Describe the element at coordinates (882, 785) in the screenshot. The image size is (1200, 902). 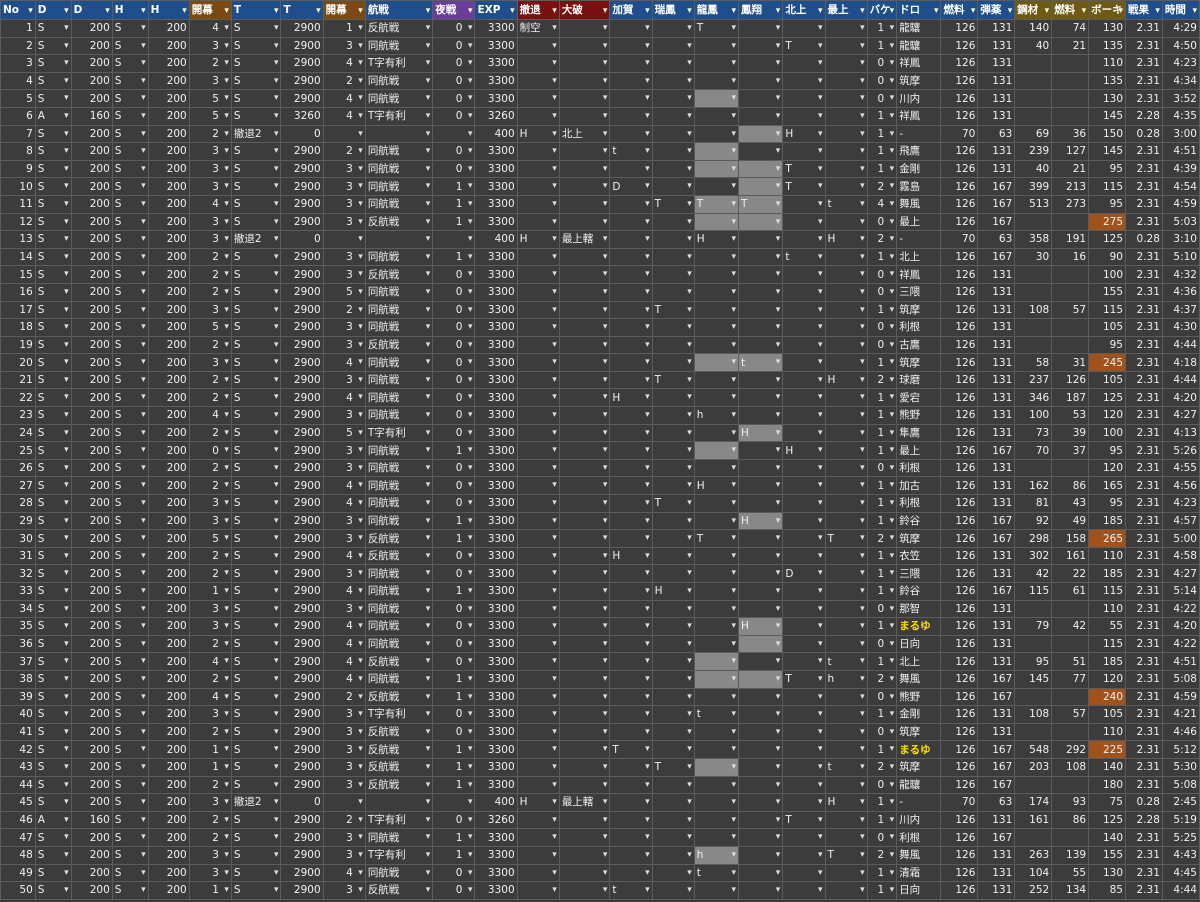
I see `table-cell: 0` at that location.